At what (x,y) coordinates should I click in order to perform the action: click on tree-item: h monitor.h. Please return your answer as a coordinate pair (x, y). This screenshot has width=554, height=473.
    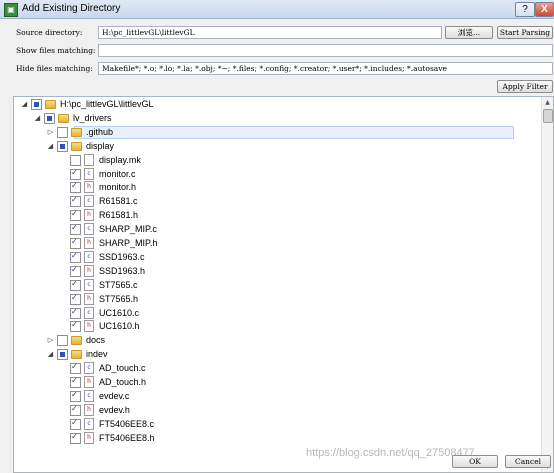
    Looking at the image, I should click on (277, 187).